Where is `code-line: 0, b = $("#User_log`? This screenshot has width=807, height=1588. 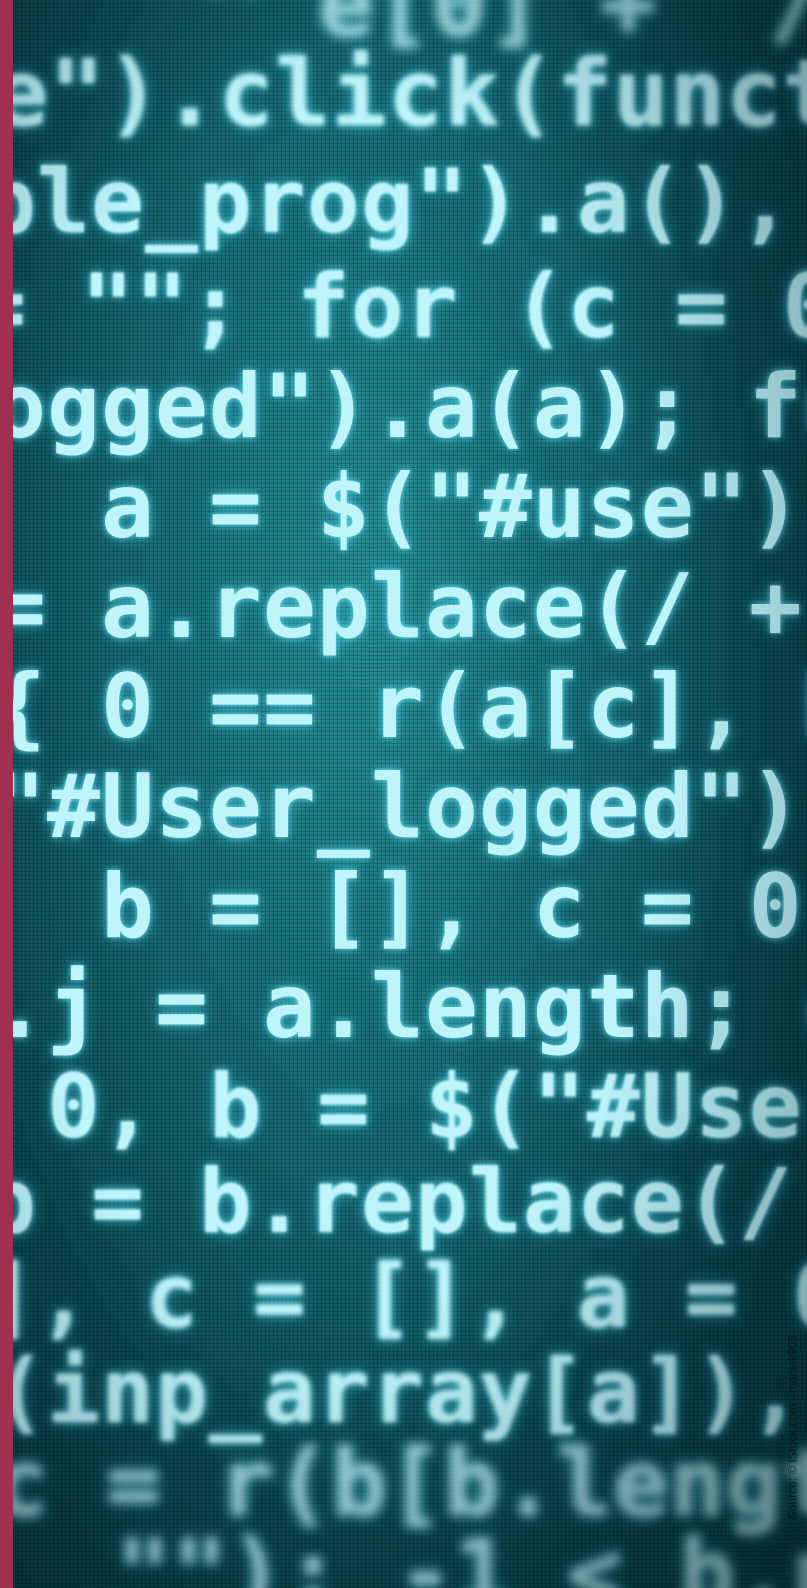 code-line: 0, b = $("#User_log is located at coordinates (426, 1106).